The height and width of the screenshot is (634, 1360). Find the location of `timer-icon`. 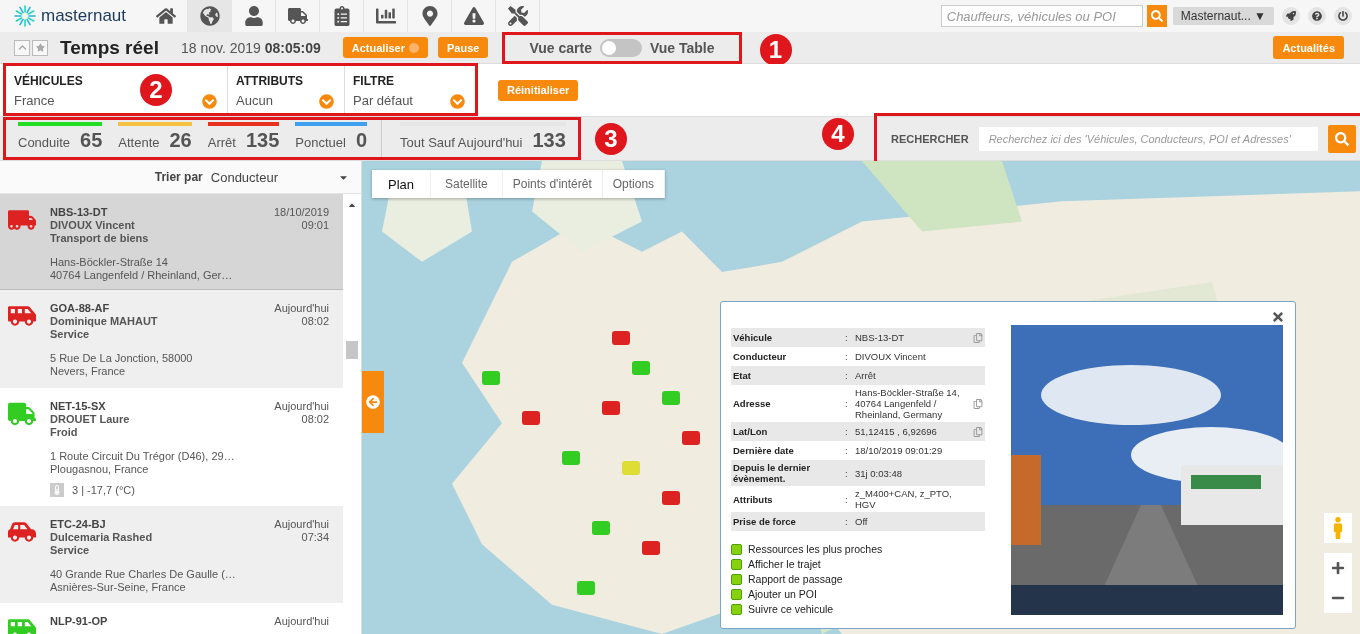

timer-icon is located at coordinates (414, 47).